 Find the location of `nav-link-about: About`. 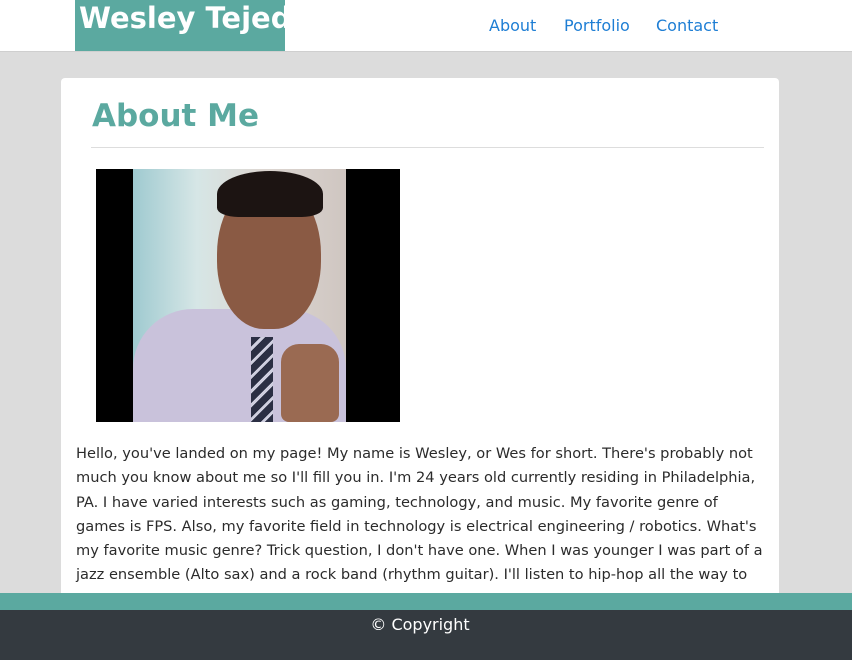

nav-link-about: About is located at coordinates (512, 25).